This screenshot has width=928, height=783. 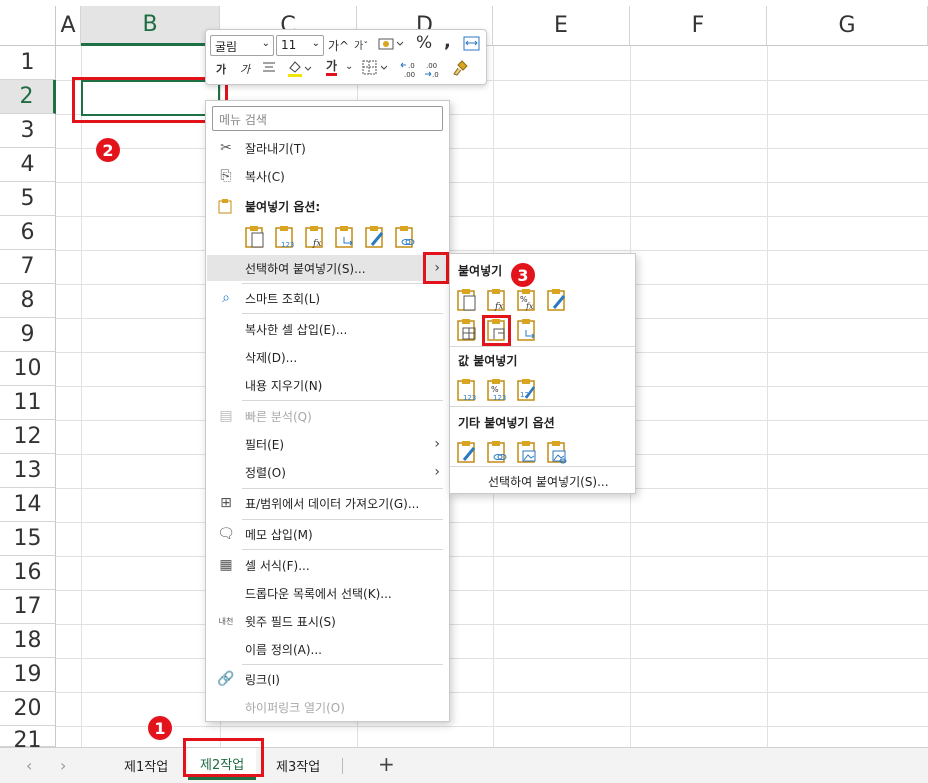 I want to click on paste-no-borders-icon, so click(x=467, y=330).